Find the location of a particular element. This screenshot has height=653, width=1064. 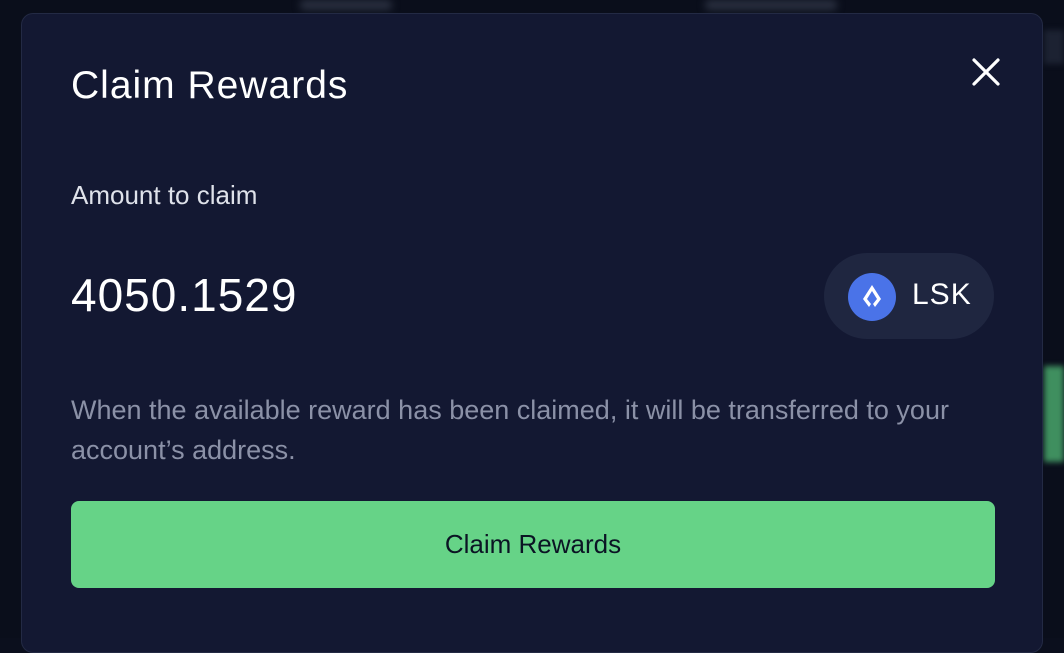

modal-title: Claim Rewards is located at coordinates (210, 85).